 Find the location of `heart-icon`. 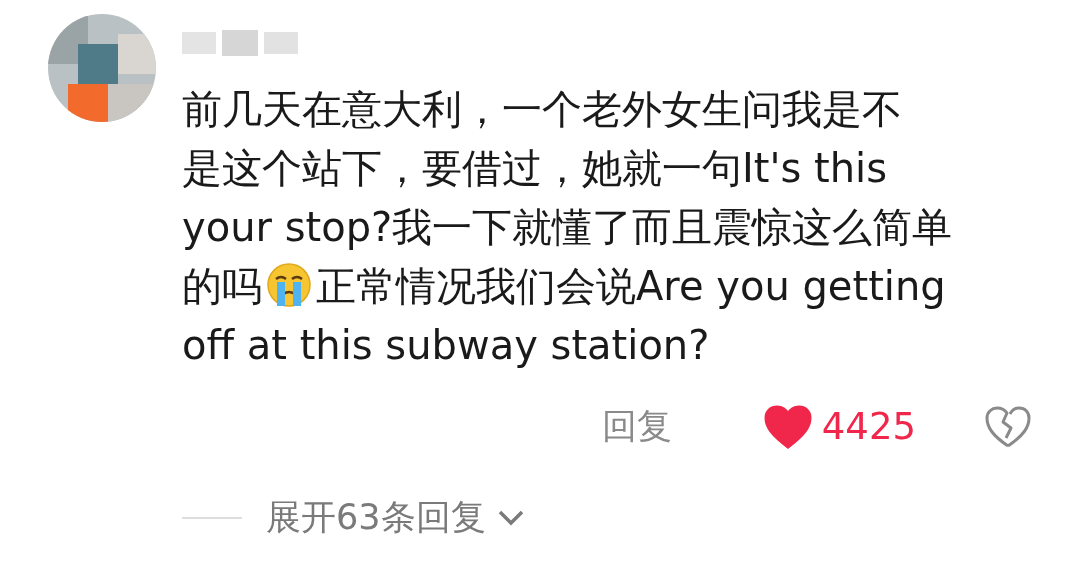

heart-icon is located at coordinates (787, 426).